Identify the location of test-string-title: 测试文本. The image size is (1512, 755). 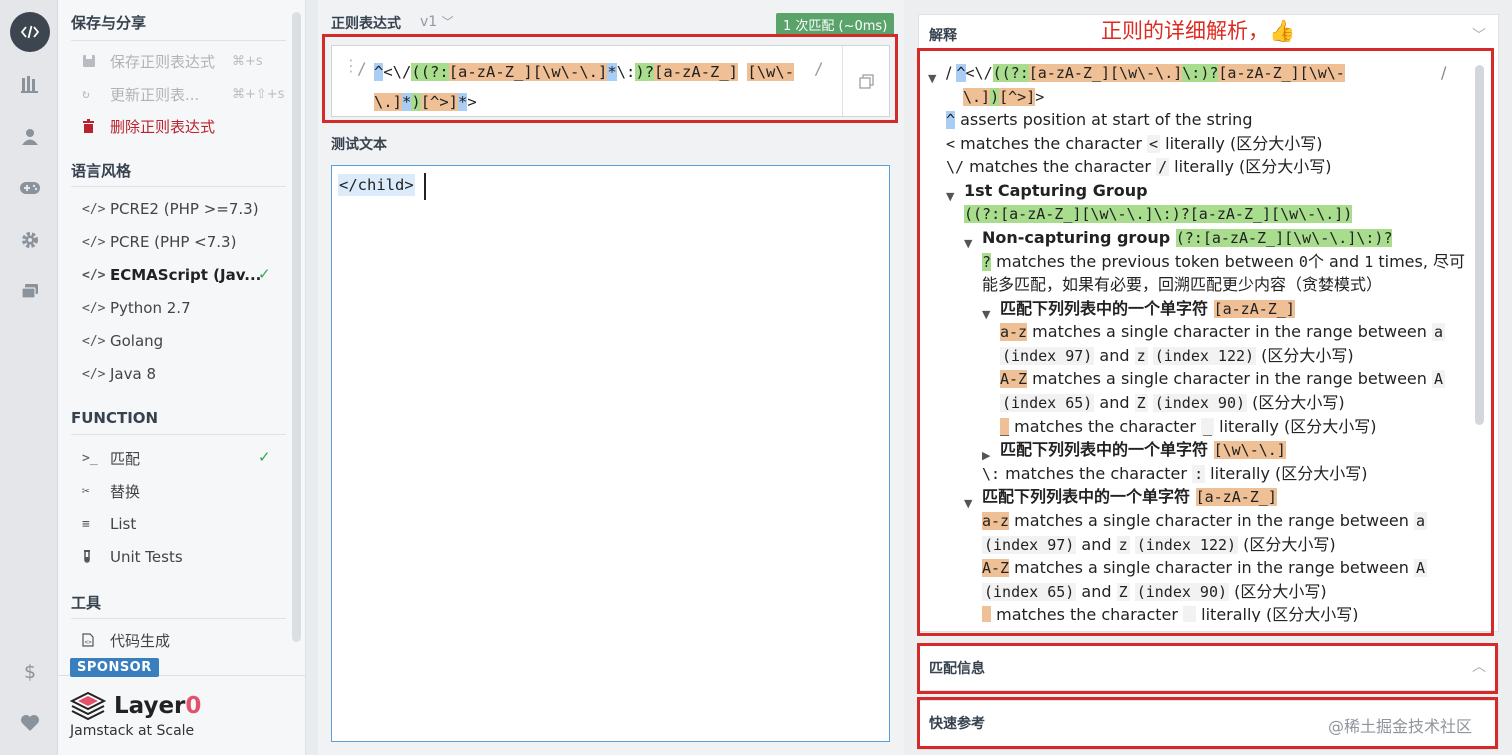
(359, 145).